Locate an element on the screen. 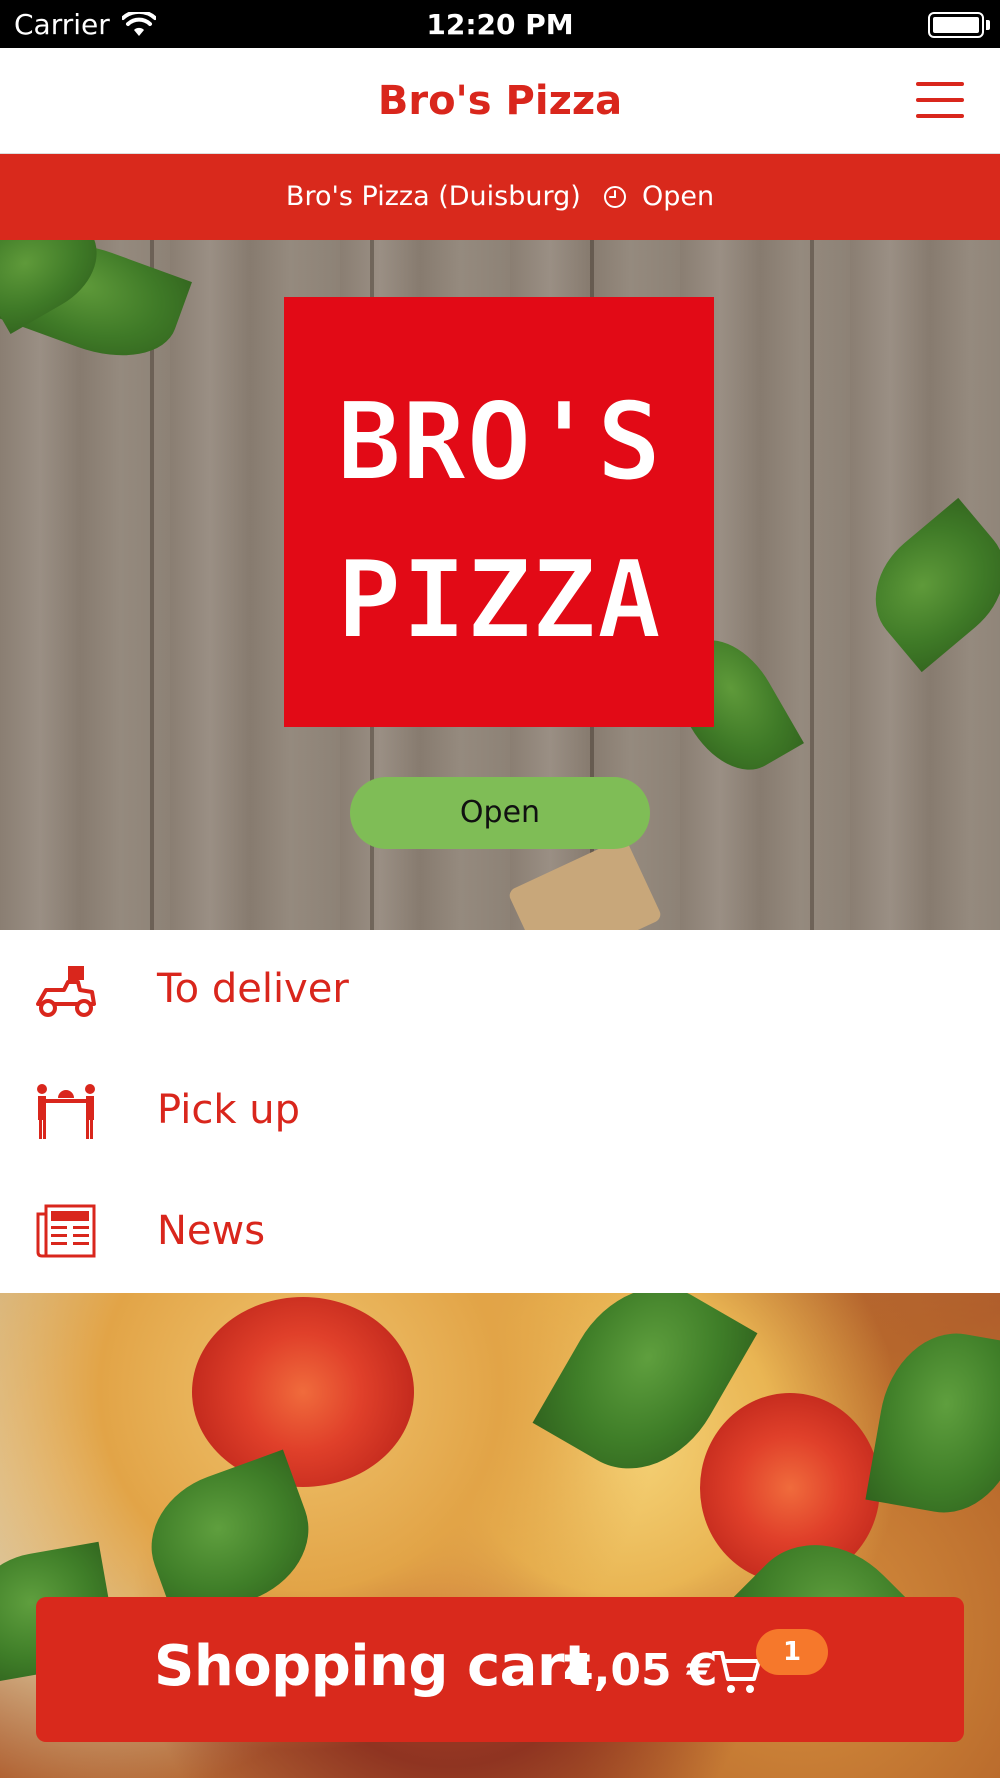 This screenshot has height=1778, width=1000. battery-icon is located at coordinates (956, 25).